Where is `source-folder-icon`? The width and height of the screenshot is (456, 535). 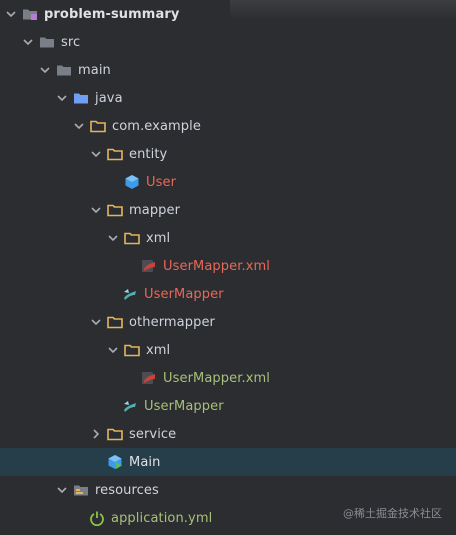
source-folder-icon is located at coordinates (81, 98).